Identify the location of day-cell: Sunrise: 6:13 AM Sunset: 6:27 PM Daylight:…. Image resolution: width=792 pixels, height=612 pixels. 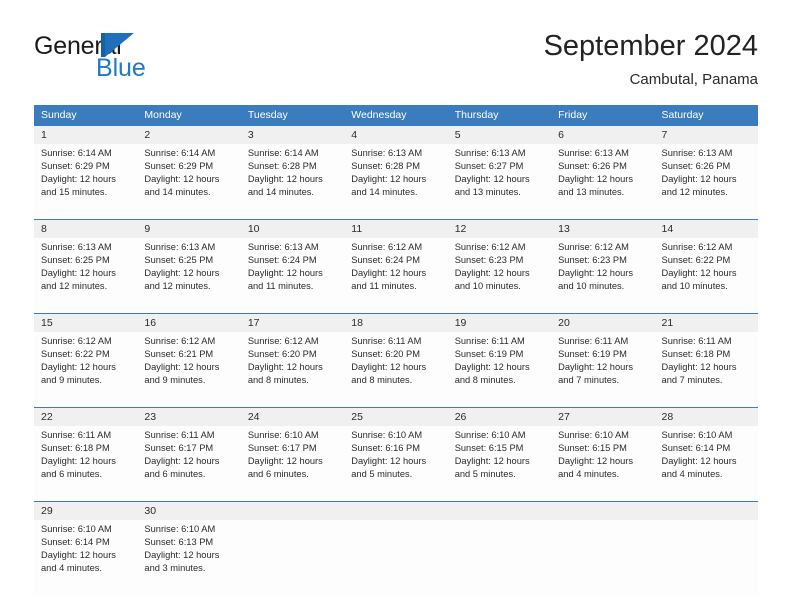
(499, 181).